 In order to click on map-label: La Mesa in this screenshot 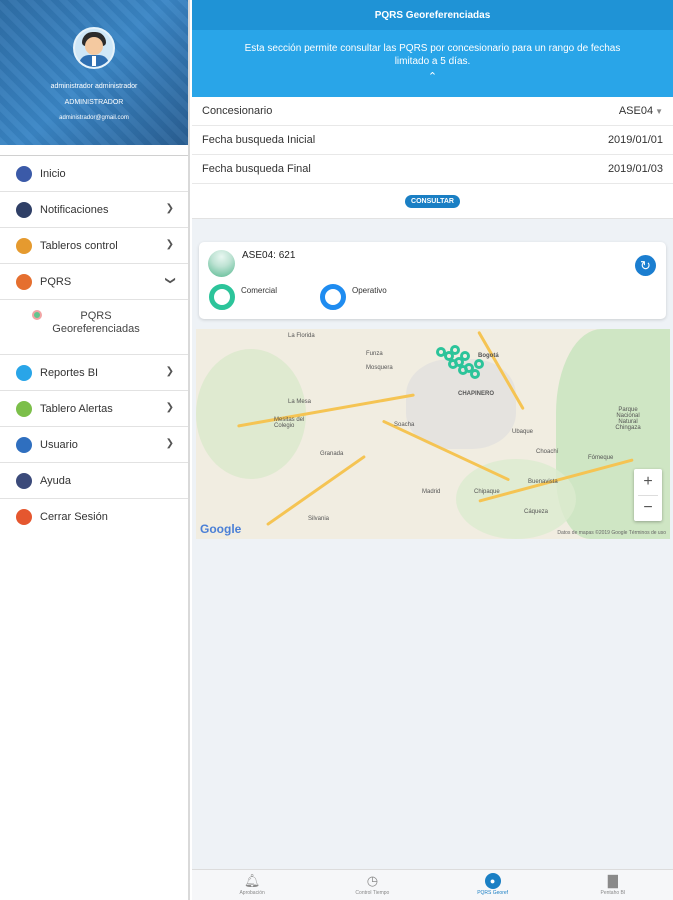, I will do `click(300, 402)`.